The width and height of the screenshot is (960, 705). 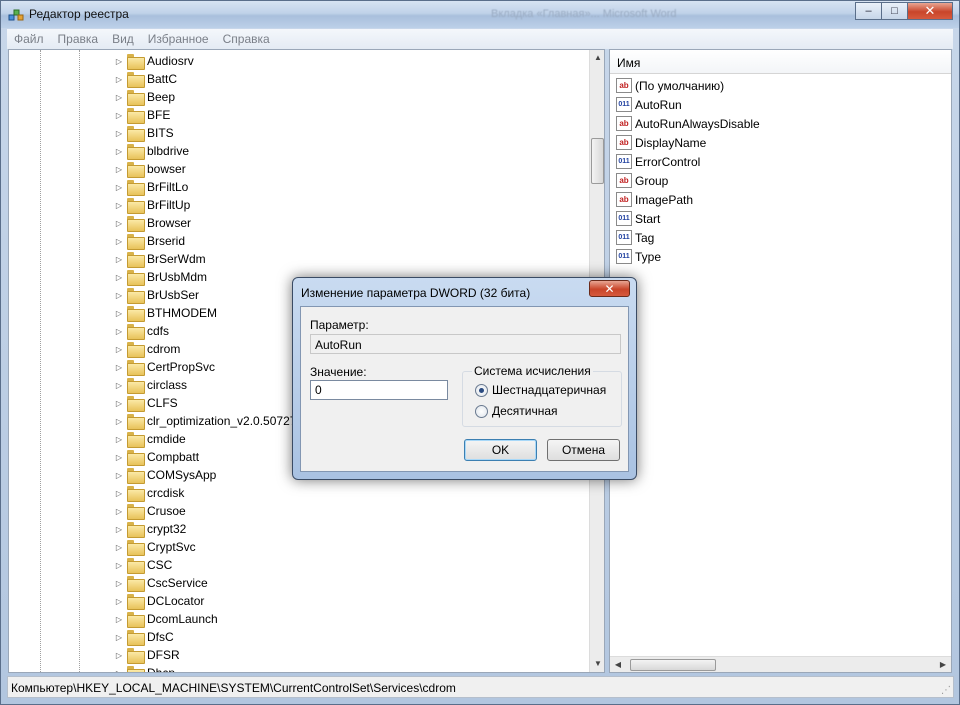 What do you see at coordinates (246, 39) in the screenshot?
I see `menu-help: Справка` at bounding box center [246, 39].